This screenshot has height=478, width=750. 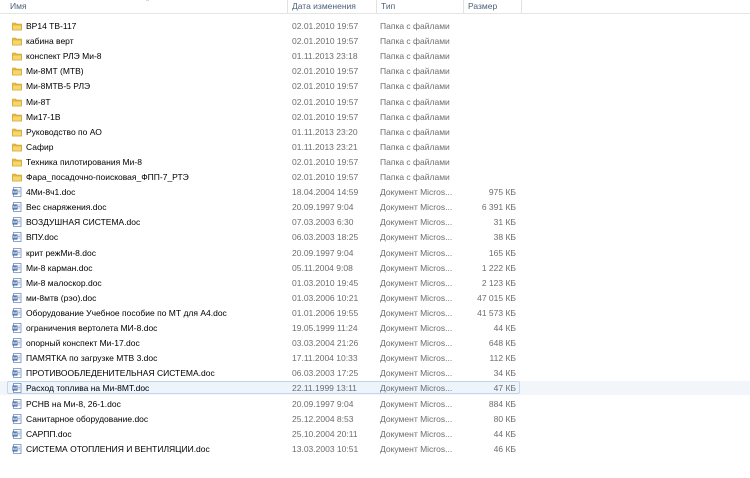 What do you see at coordinates (325, 282) in the screenshot?
I see `file-date: 01.03.2010 19:45` at bounding box center [325, 282].